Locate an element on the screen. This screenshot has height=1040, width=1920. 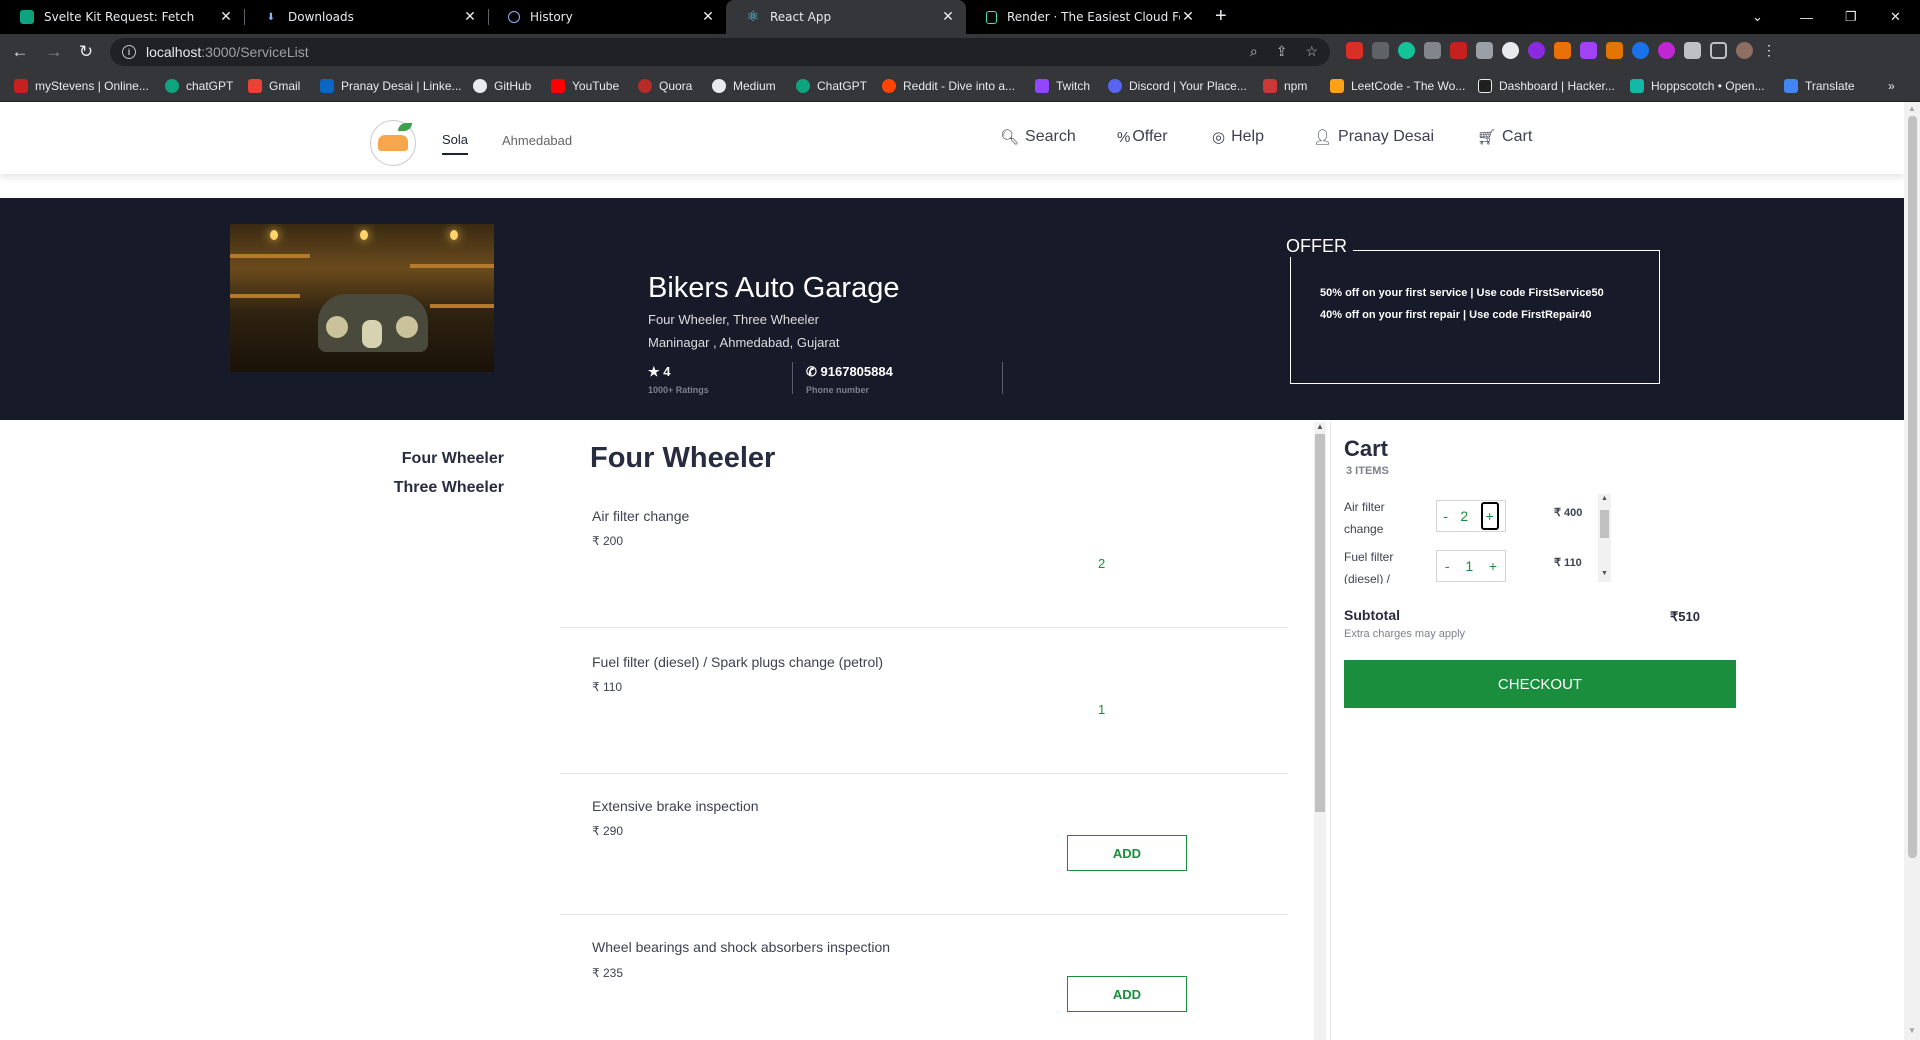
window-close-icon: ✕ is located at coordinates (1895, 17).